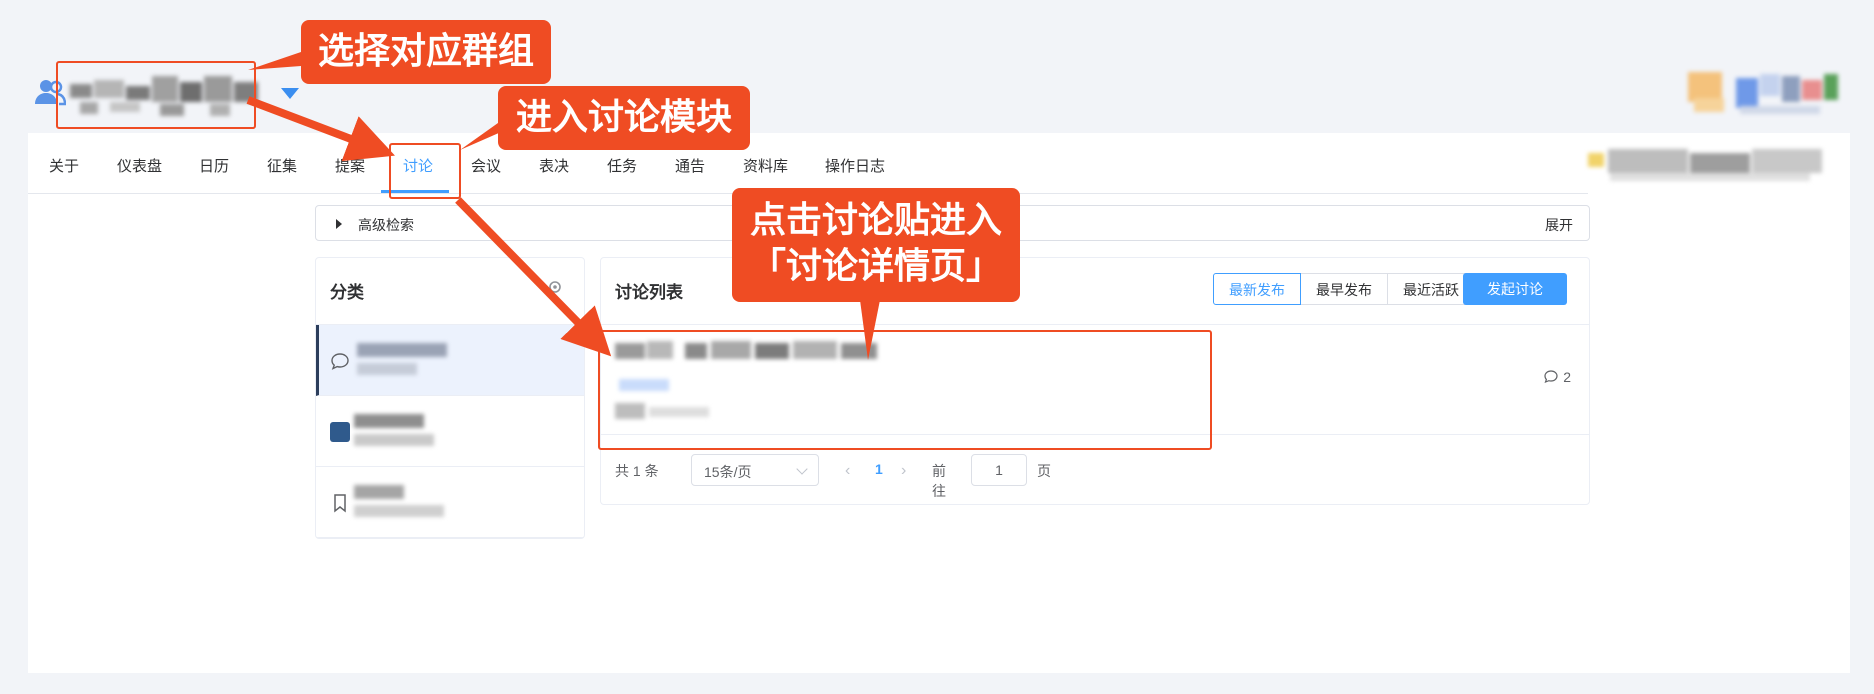 The height and width of the screenshot is (694, 1874). I want to click on sort-newest-button: 最新发布, so click(1257, 289).